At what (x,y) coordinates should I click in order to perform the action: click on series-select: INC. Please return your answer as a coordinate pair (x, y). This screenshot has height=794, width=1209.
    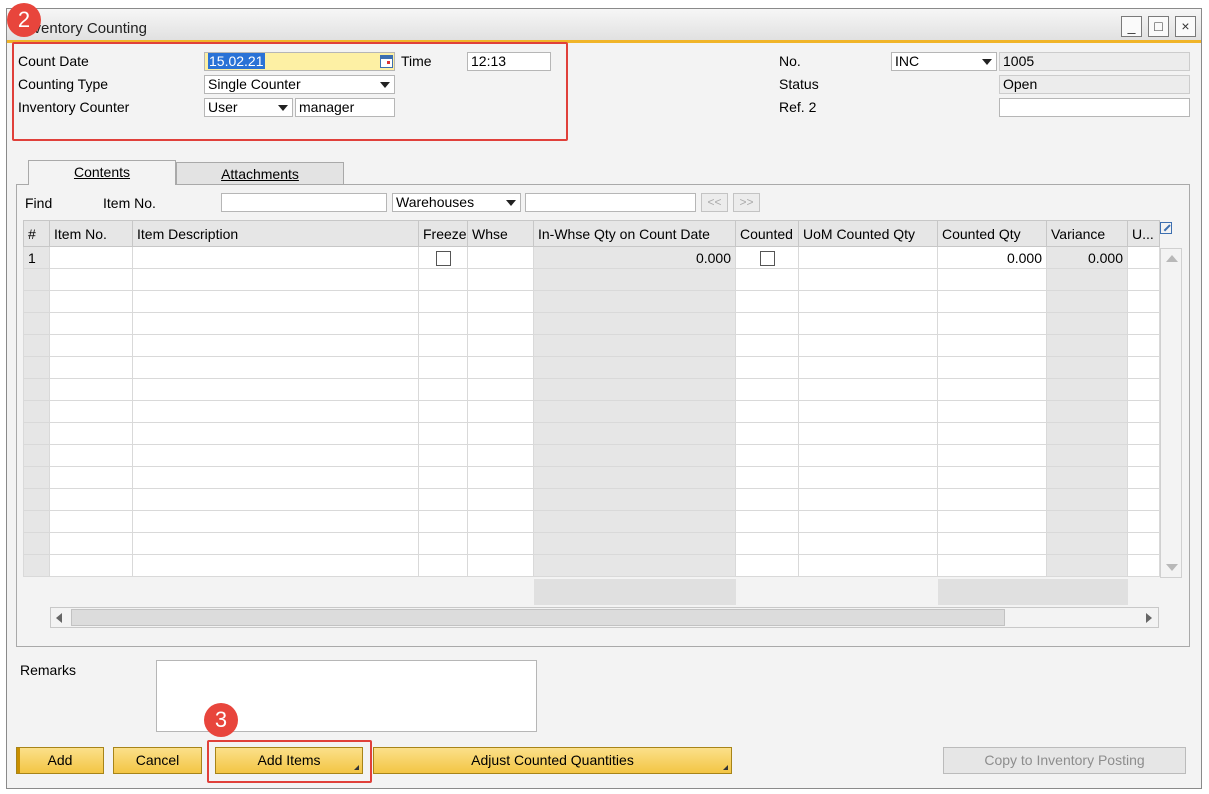
    Looking at the image, I should click on (944, 61).